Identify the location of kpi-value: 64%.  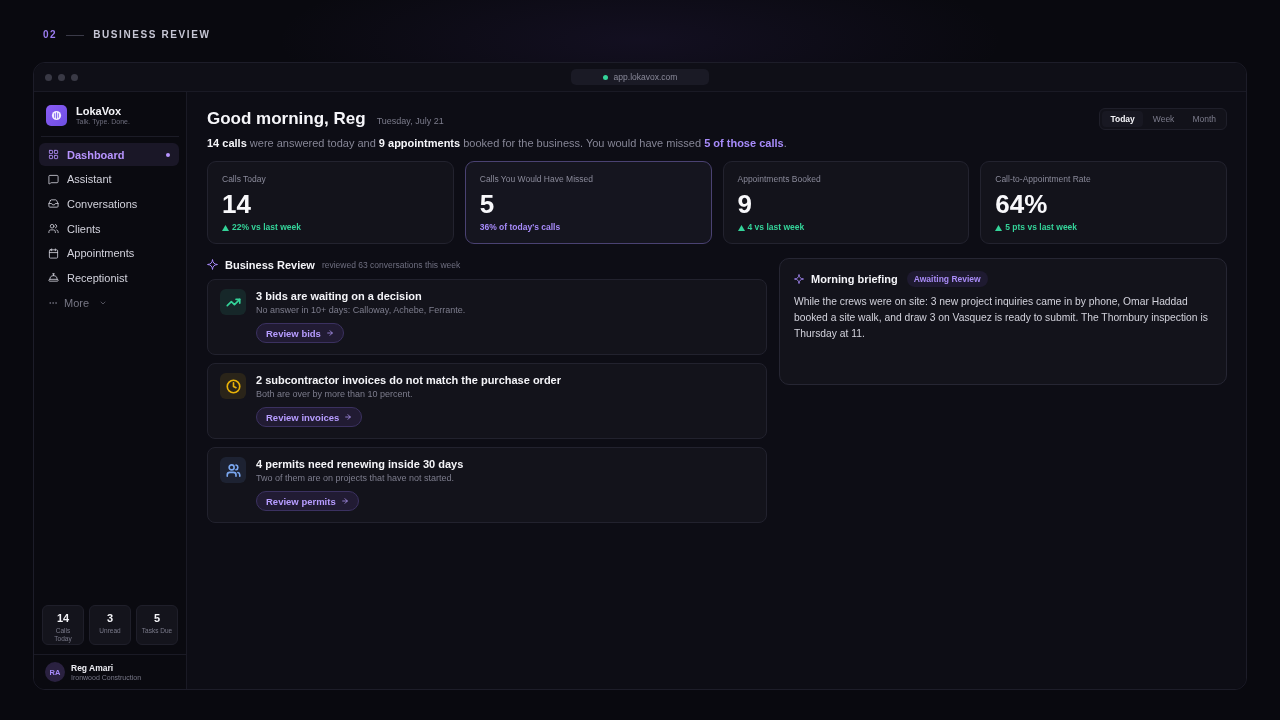
(1022, 204).